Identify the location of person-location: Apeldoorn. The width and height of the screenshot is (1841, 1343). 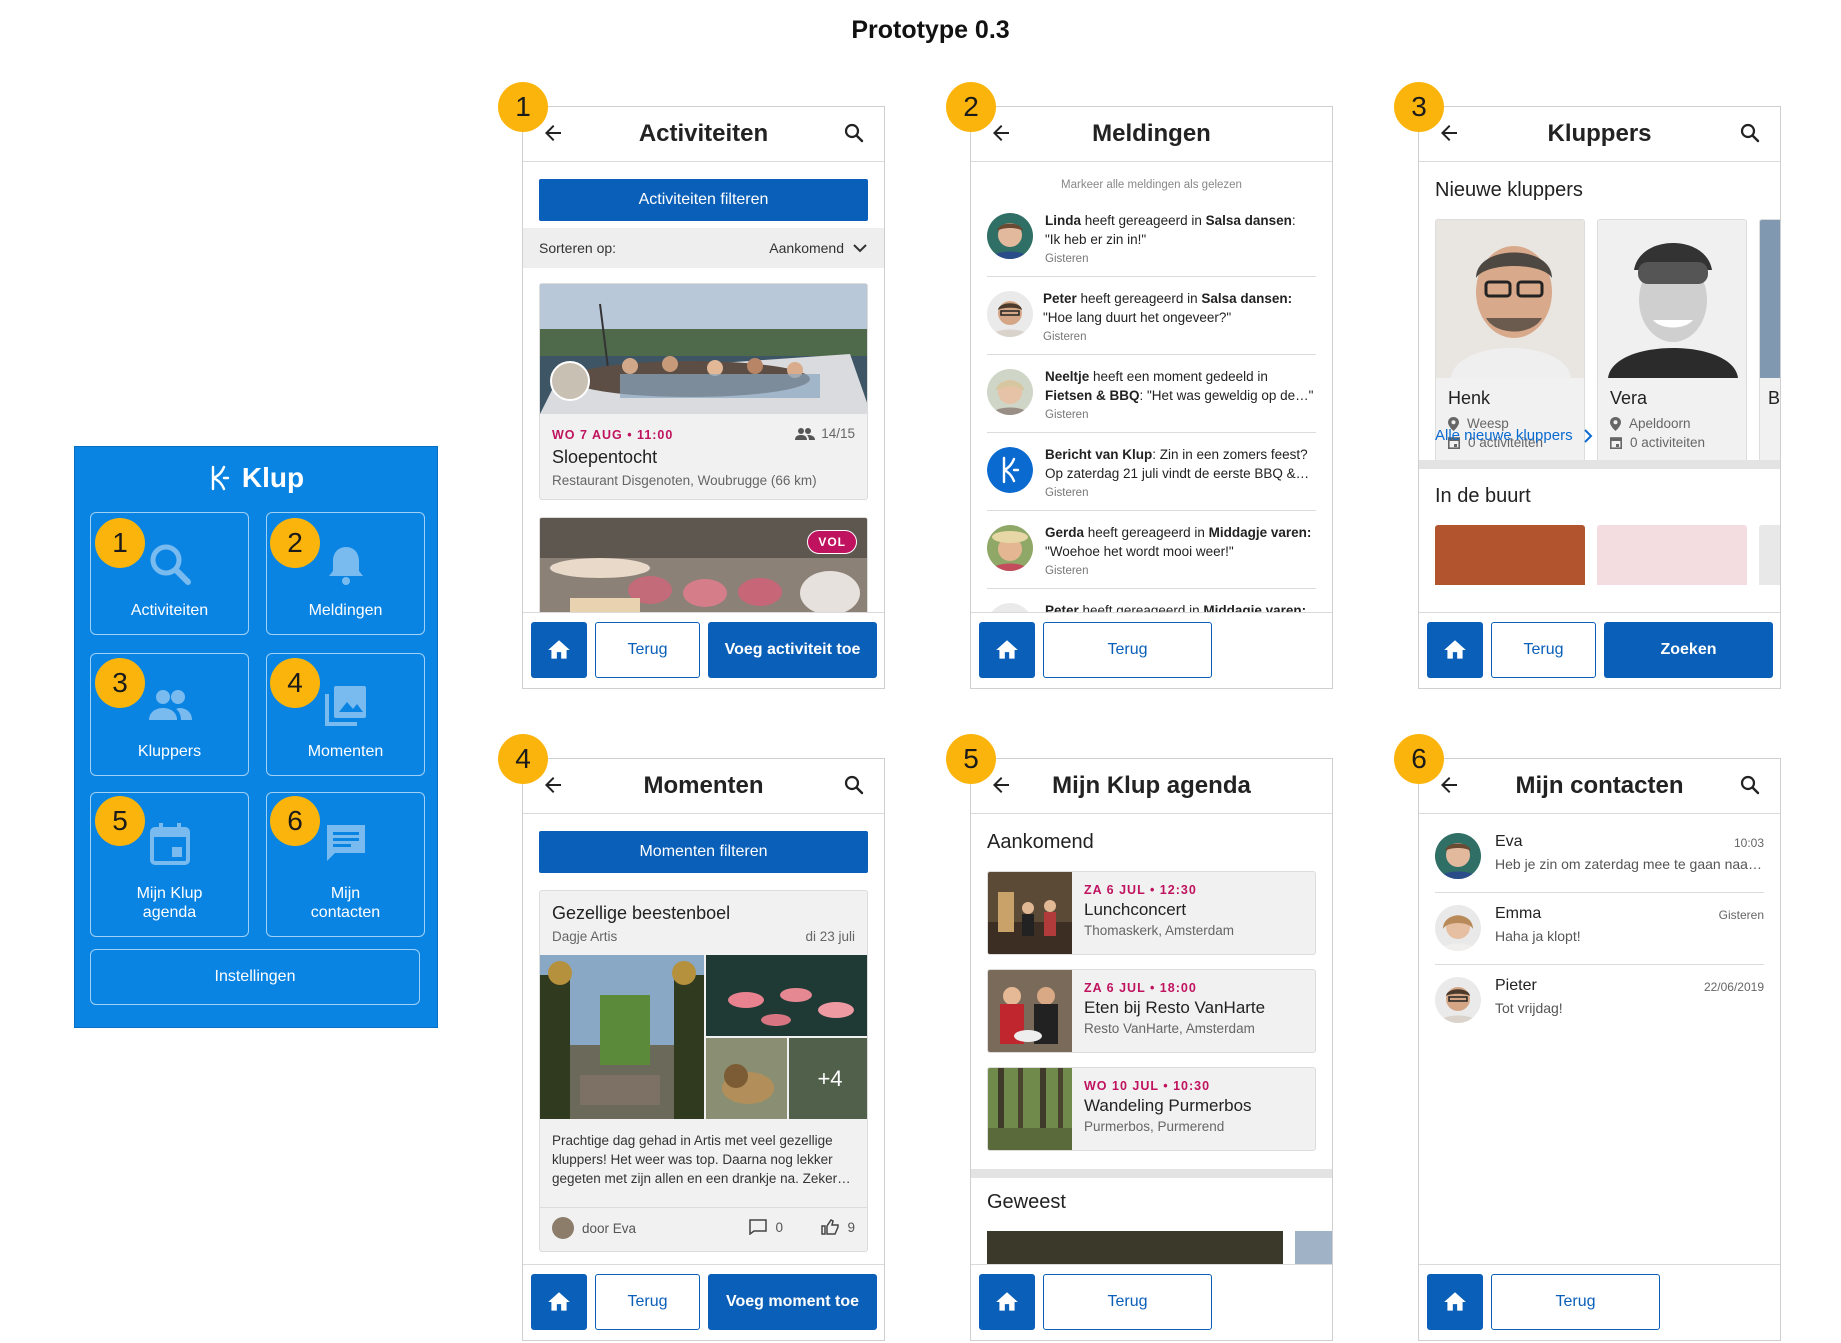
(1650, 423).